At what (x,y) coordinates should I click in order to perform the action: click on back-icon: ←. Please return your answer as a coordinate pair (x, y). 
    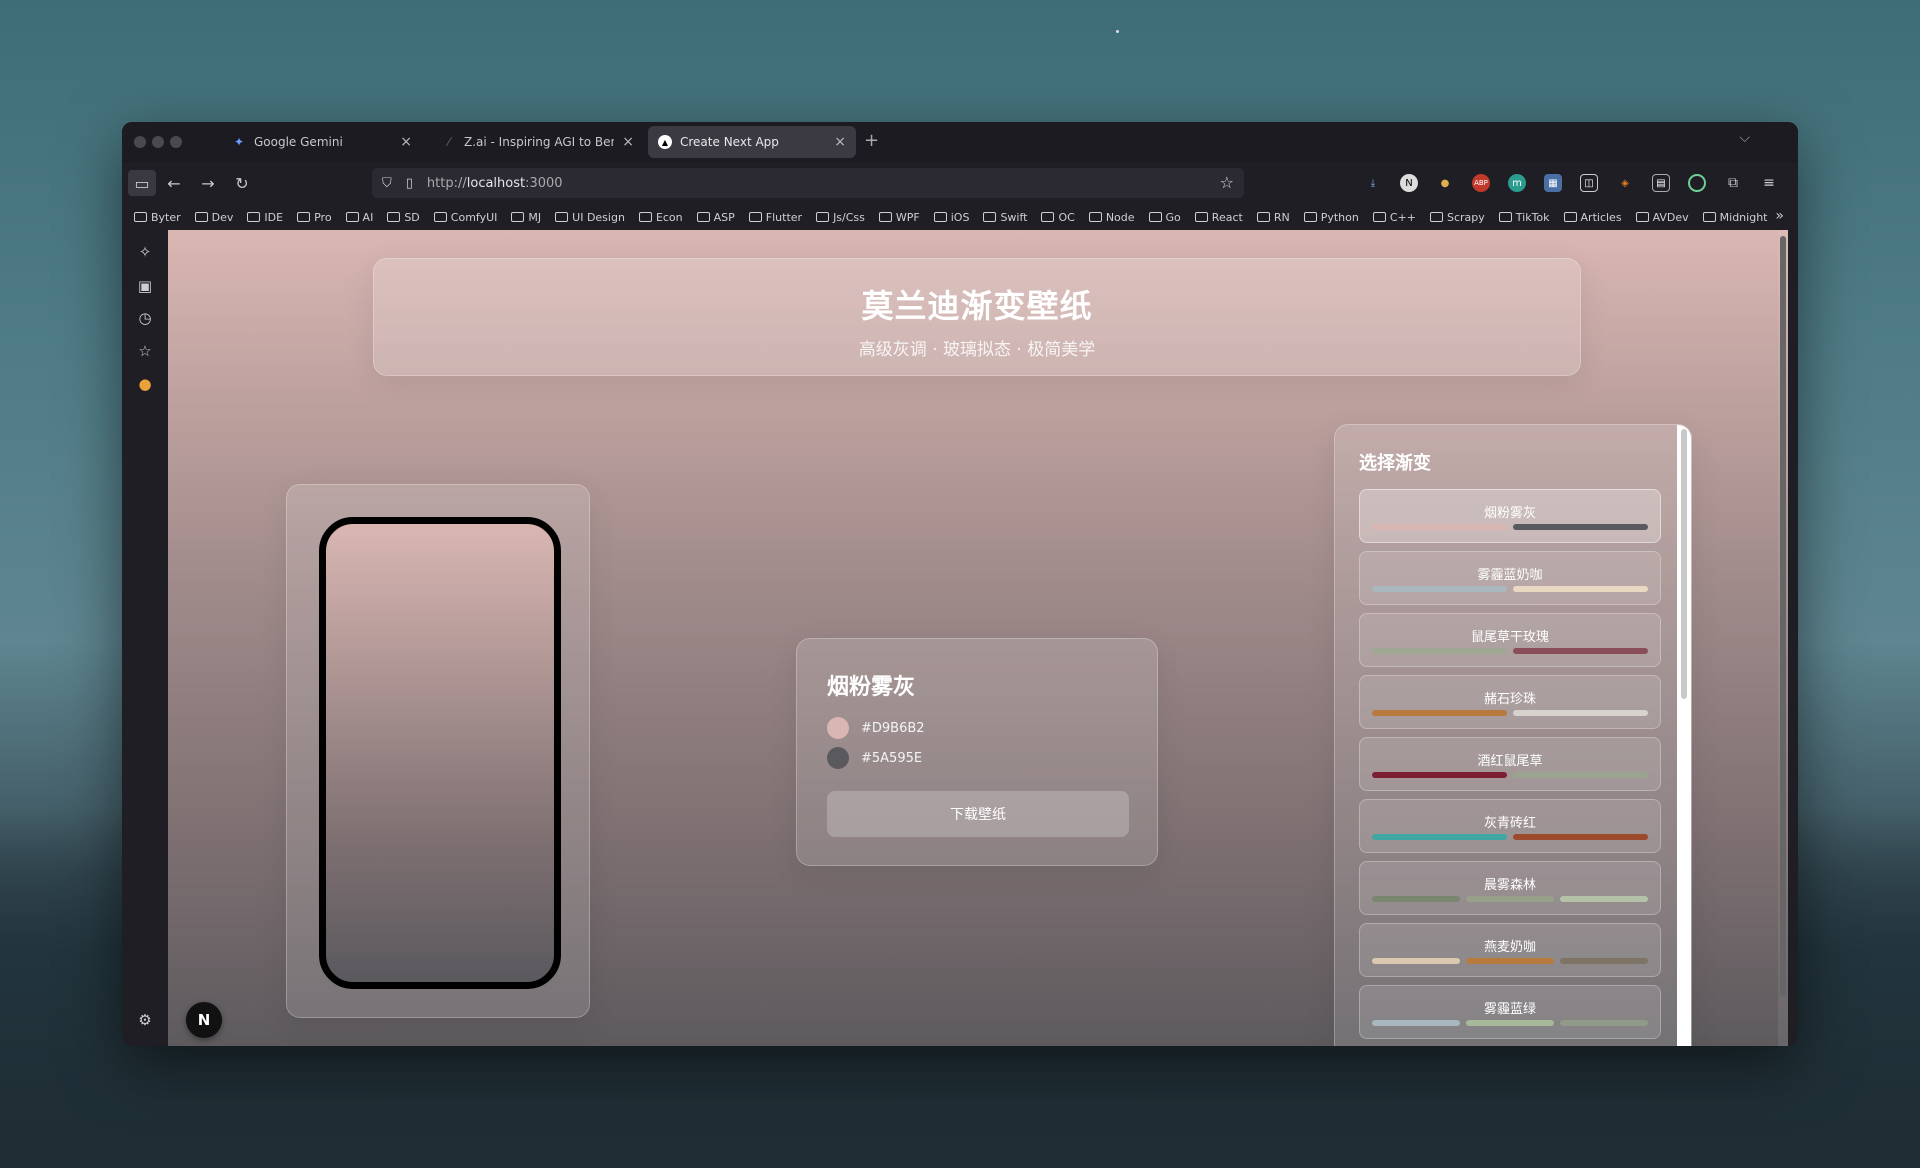
    Looking at the image, I should click on (174, 183).